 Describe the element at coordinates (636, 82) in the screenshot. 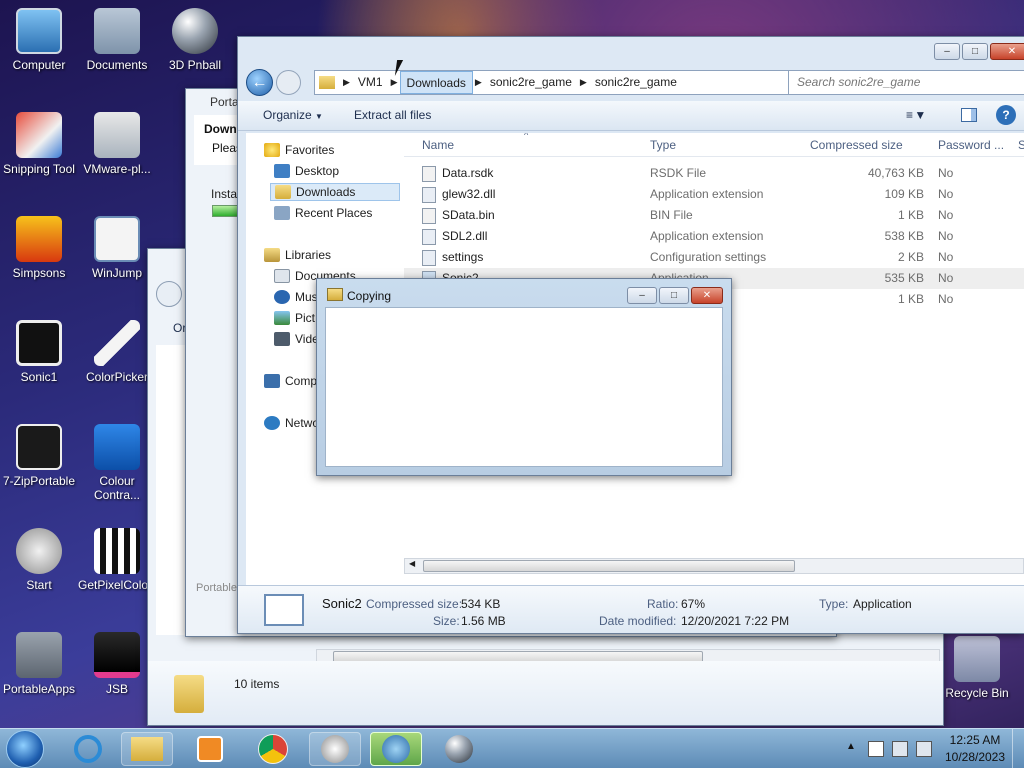

I see `breadcrumb-sonic2re-game-current: sonic2re_game` at that location.